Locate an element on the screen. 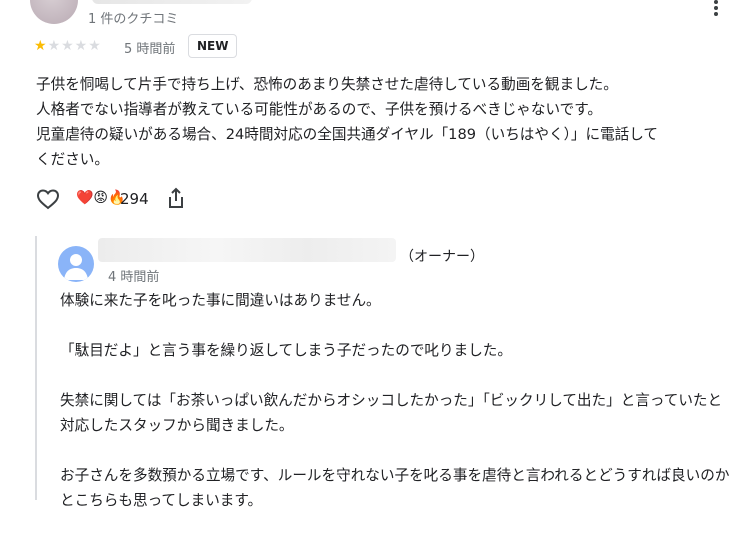  review-text-line: 人格者でない指導者が教えている可能性があるので、子供を預けるべきじゃないです。 is located at coordinates (319, 109).